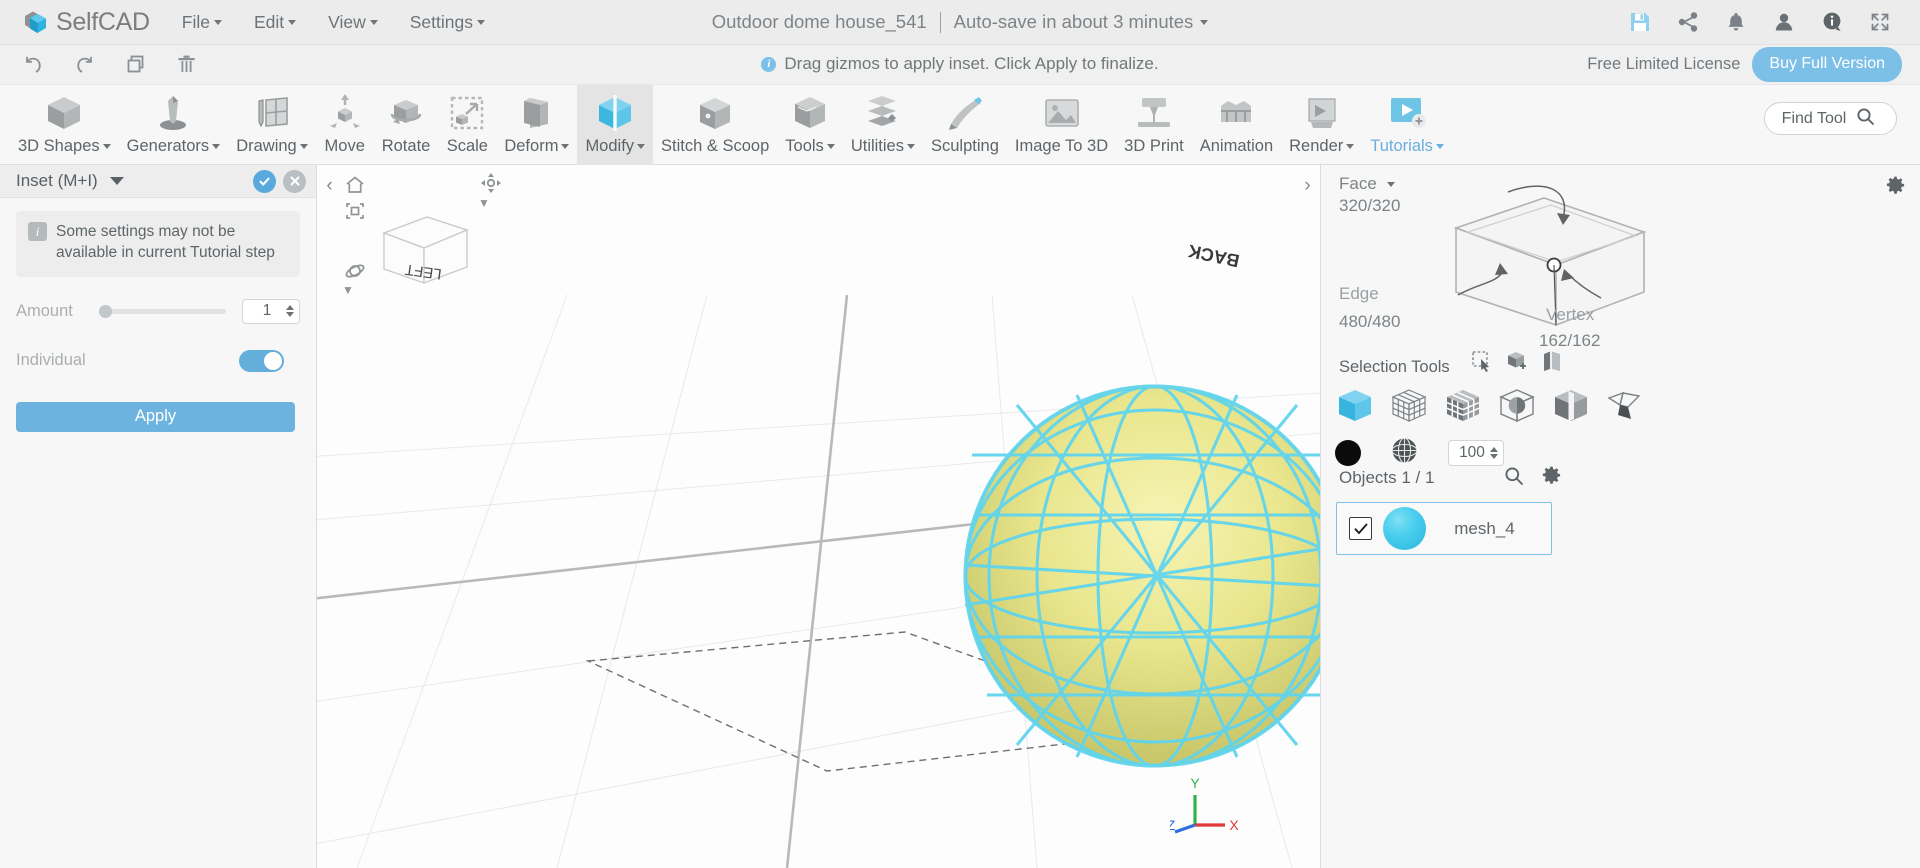 Image resolution: width=1920 pixels, height=868 pixels. I want to click on select-wireframe-icon, so click(1409, 406).